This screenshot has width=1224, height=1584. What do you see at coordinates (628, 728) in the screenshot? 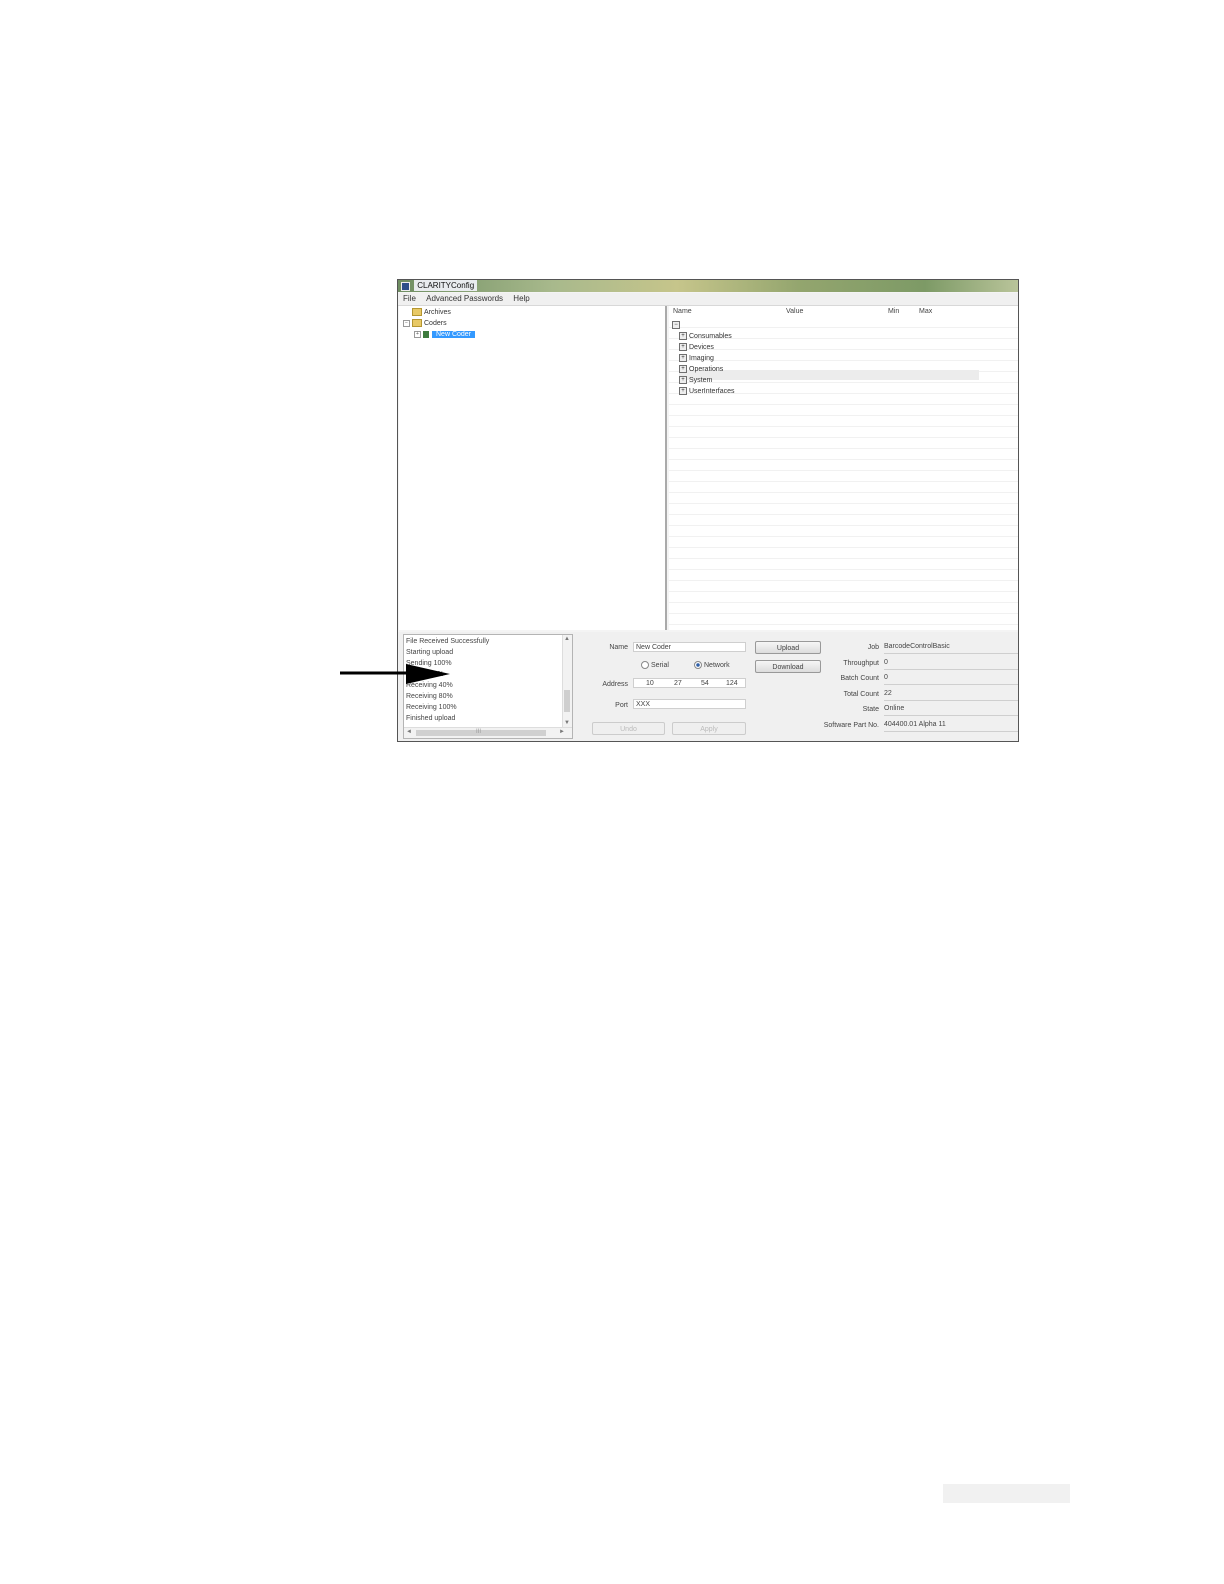
I see `undo-button: Undo` at bounding box center [628, 728].